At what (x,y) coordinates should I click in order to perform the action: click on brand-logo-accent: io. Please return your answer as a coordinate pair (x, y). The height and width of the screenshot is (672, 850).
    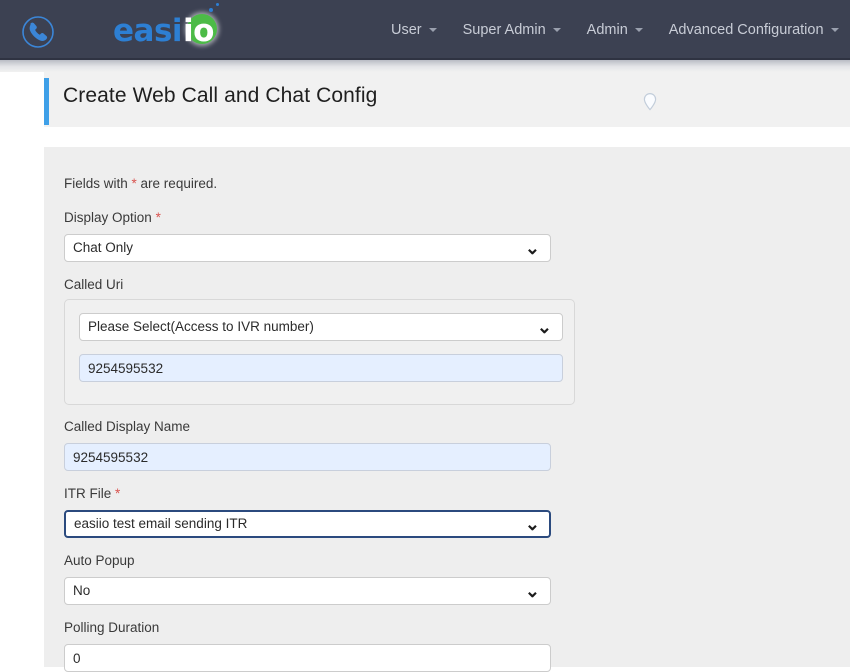
    Looking at the image, I should click on (198, 31).